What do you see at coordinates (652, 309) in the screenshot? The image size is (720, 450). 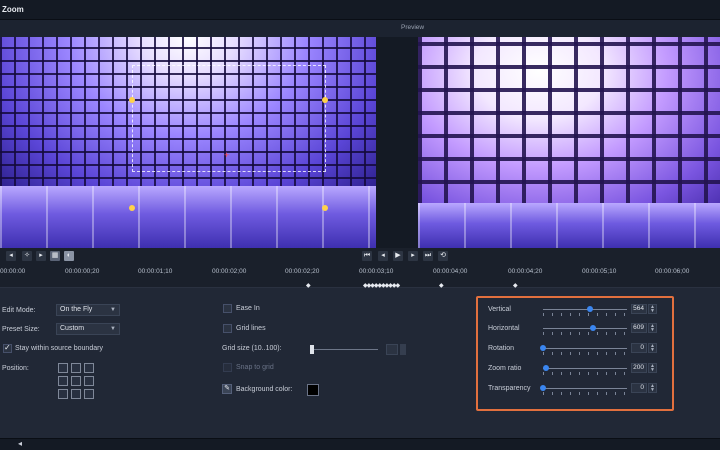 I see `vertical-spinner: ▲ ▼` at bounding box center [652, 309].